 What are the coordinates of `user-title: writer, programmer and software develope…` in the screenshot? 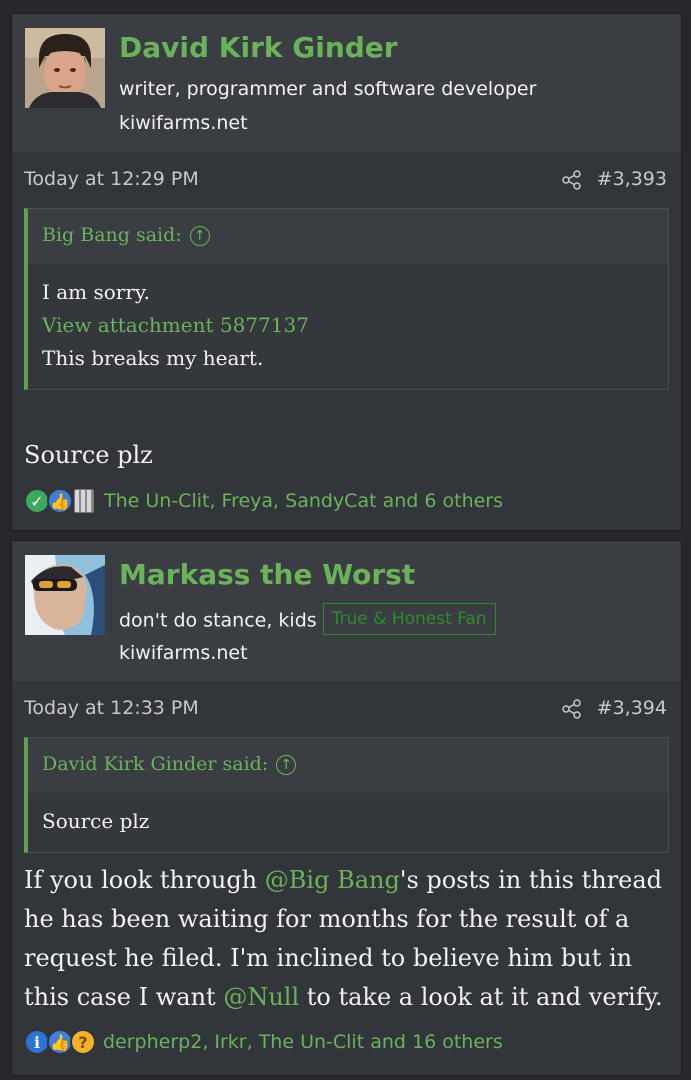 It's located at (328, 89).